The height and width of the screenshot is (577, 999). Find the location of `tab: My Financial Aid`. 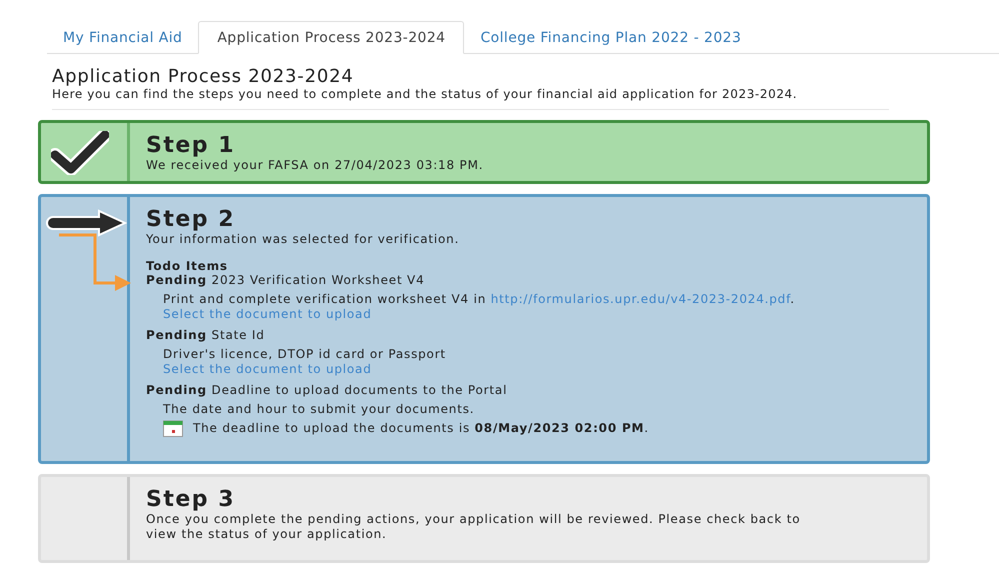

tab: My Financial Aid is located at coordinates (122, 37).